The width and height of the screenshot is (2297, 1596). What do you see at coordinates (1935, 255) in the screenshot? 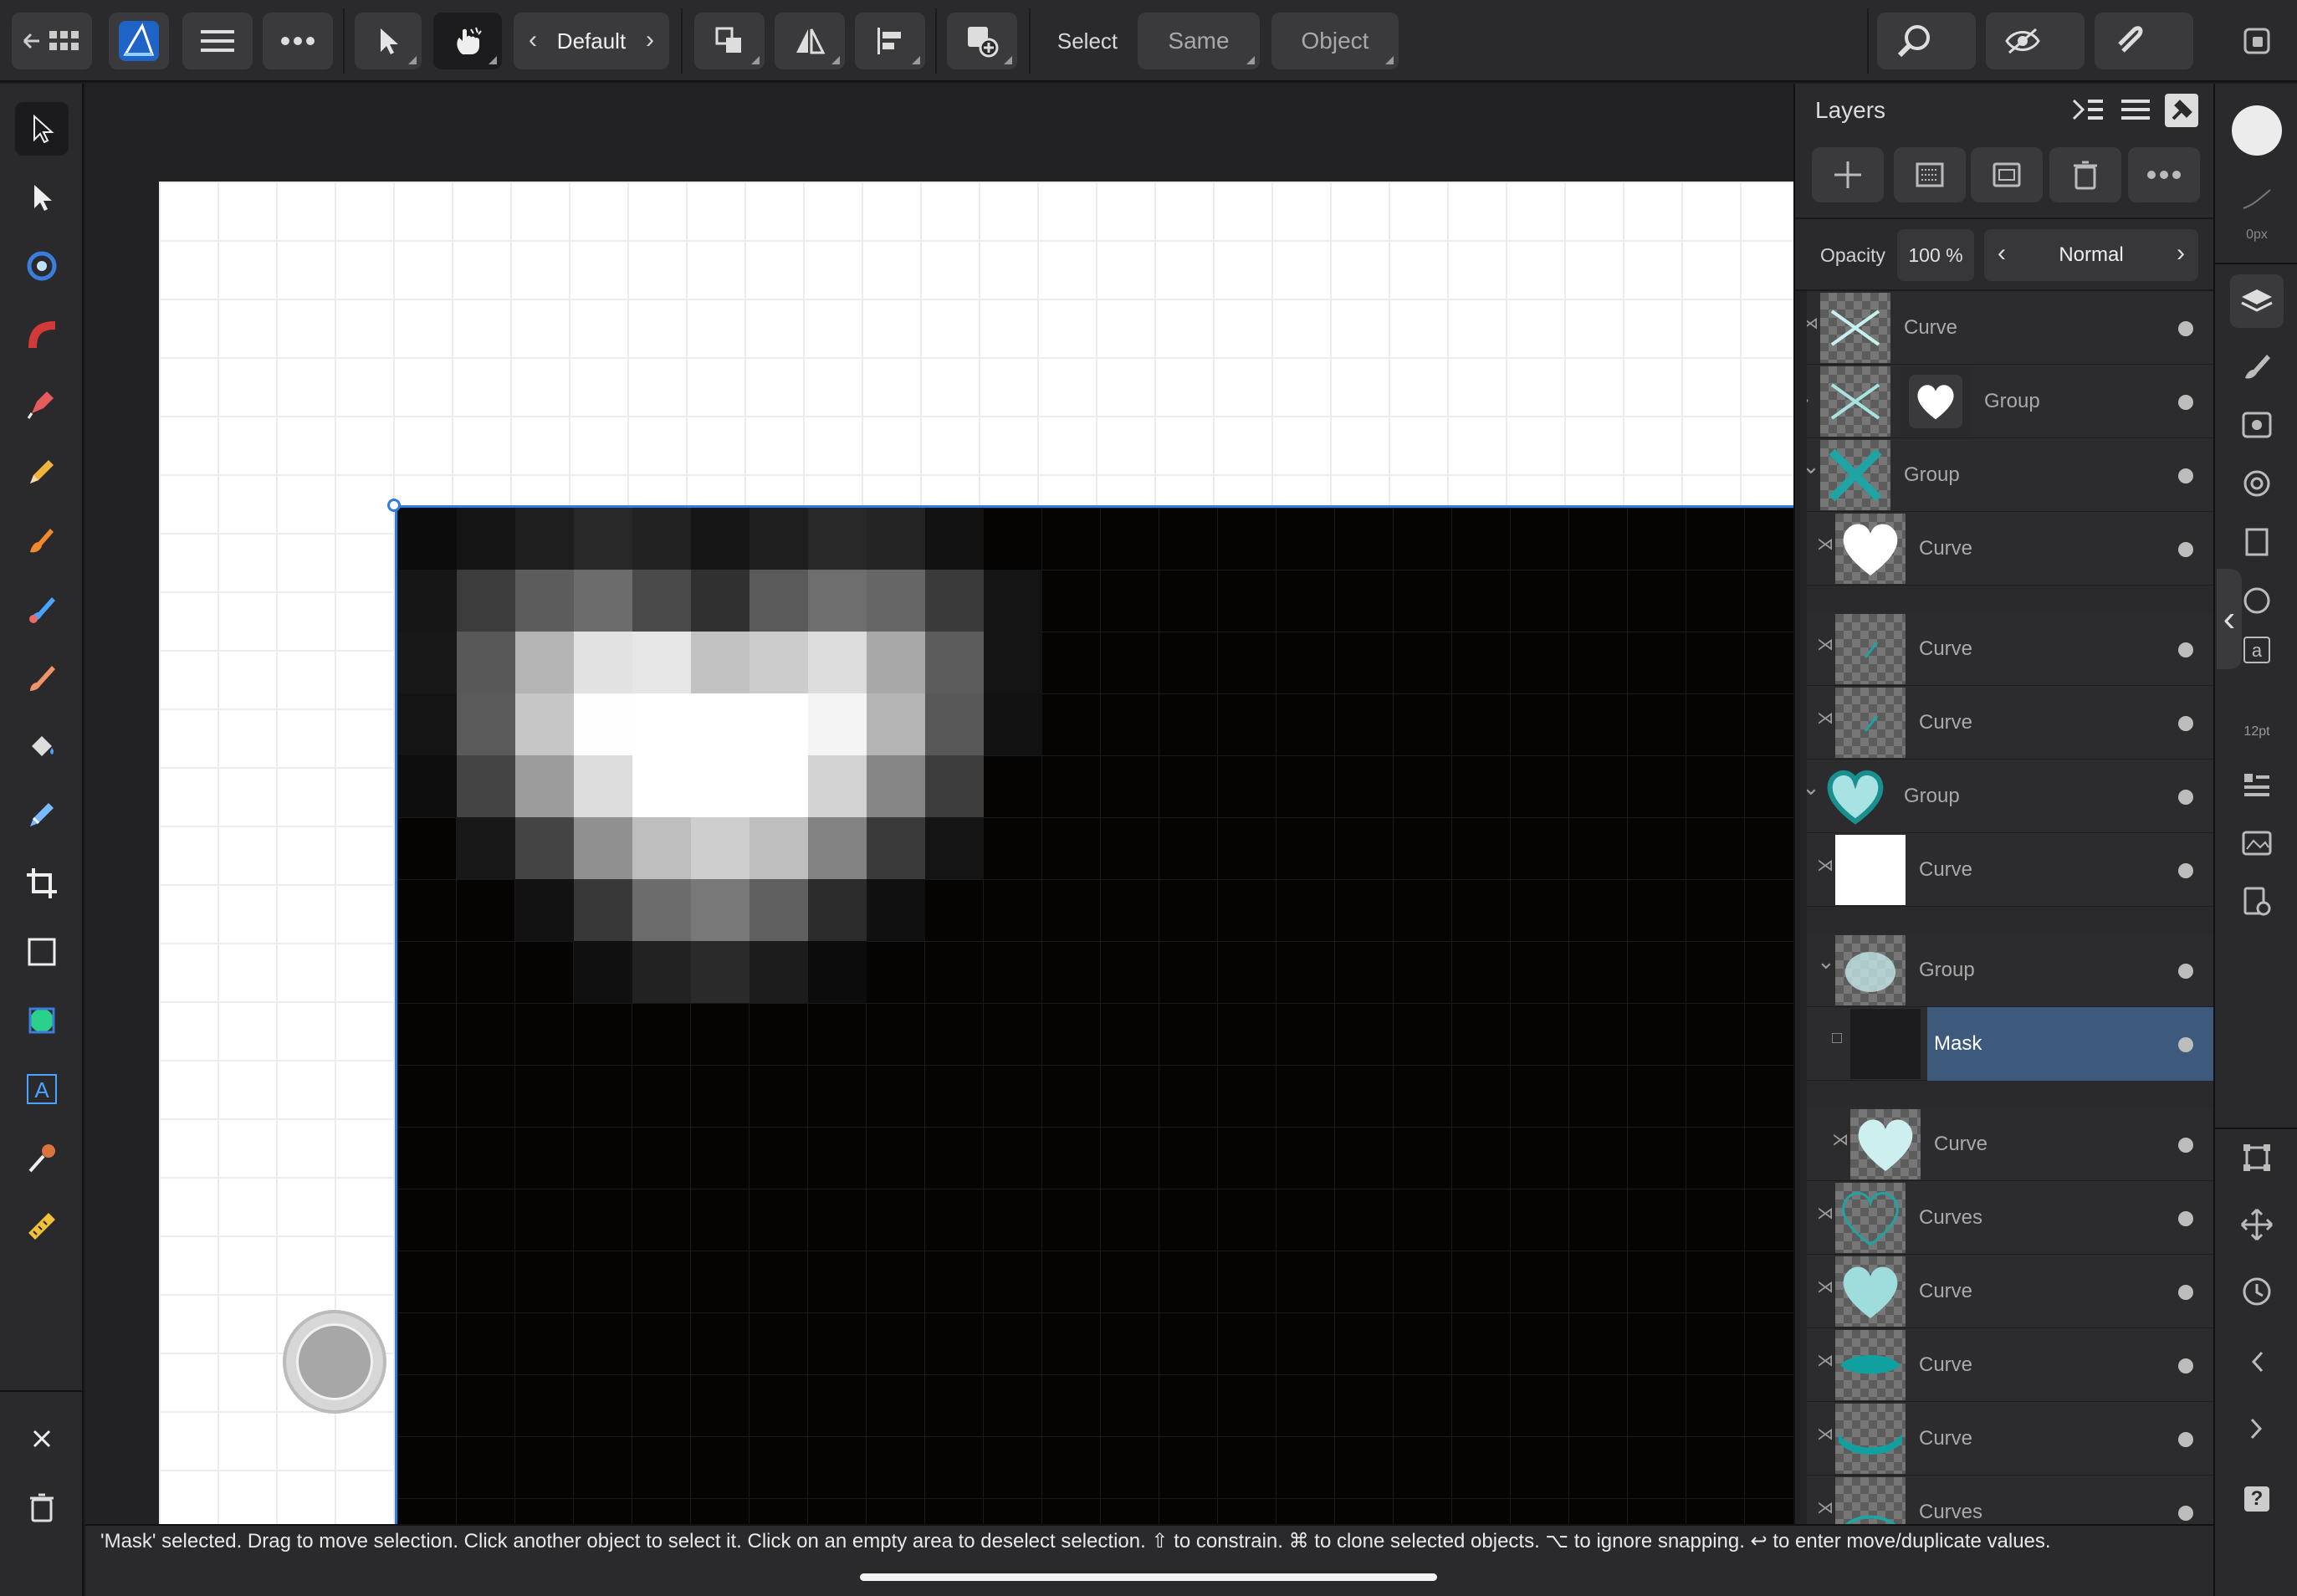
I see `opacity-field: 100 %` at bounding box center [1935, 255].